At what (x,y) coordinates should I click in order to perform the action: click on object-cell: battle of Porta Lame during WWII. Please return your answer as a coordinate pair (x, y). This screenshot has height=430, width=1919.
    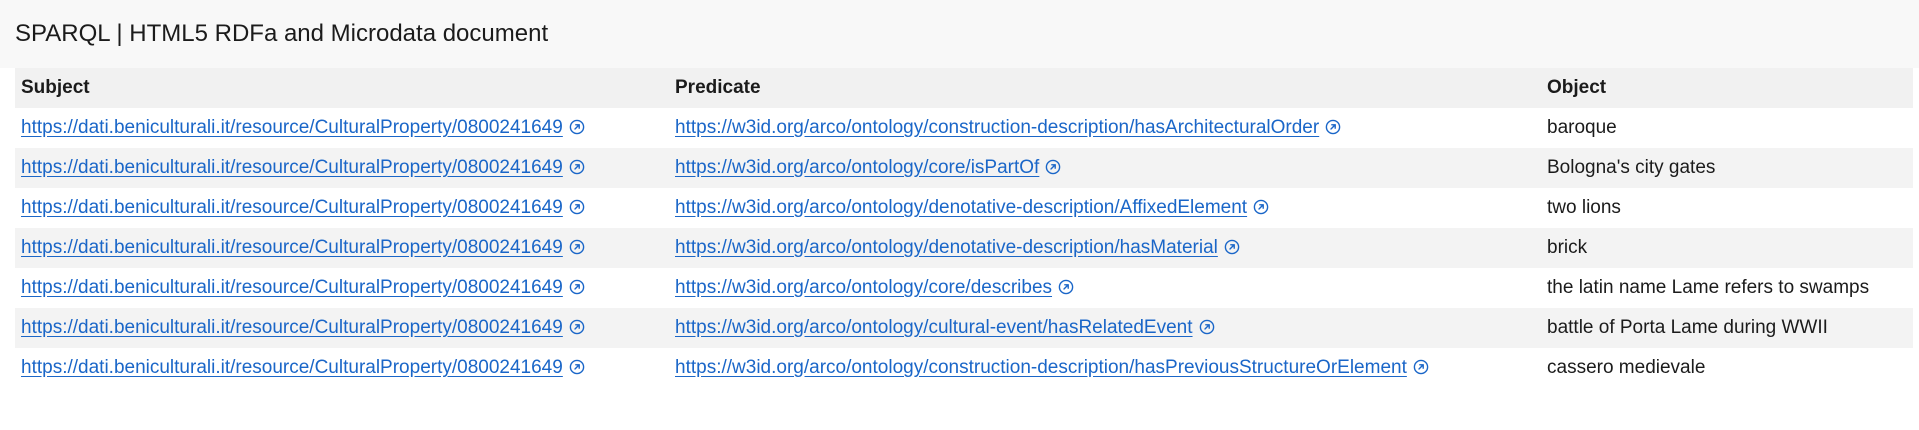
    Looking at the image, I should click on (1727, 328).